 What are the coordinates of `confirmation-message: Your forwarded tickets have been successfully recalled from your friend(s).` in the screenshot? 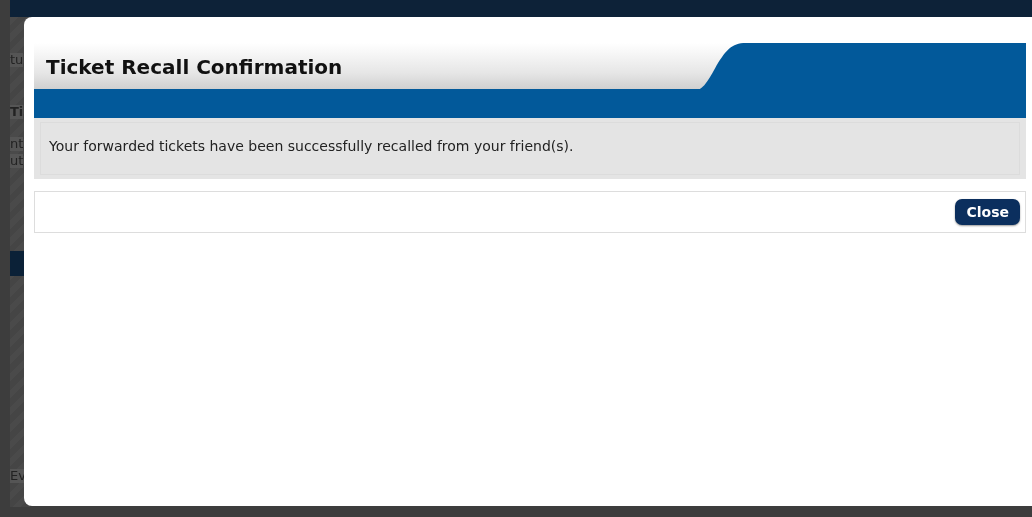 It's located at (530, 148).